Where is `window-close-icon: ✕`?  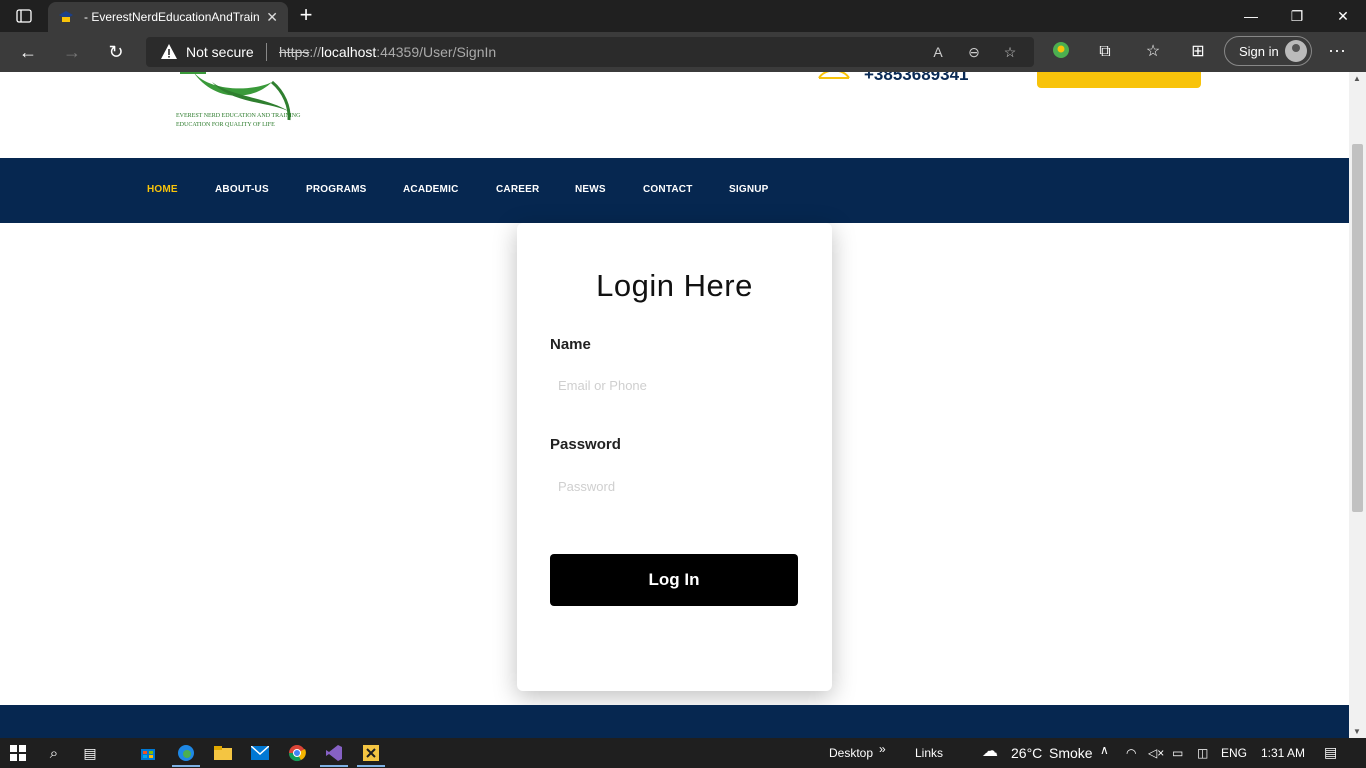
window-close-icon: ✕ is located at coordinates (1343, 16).